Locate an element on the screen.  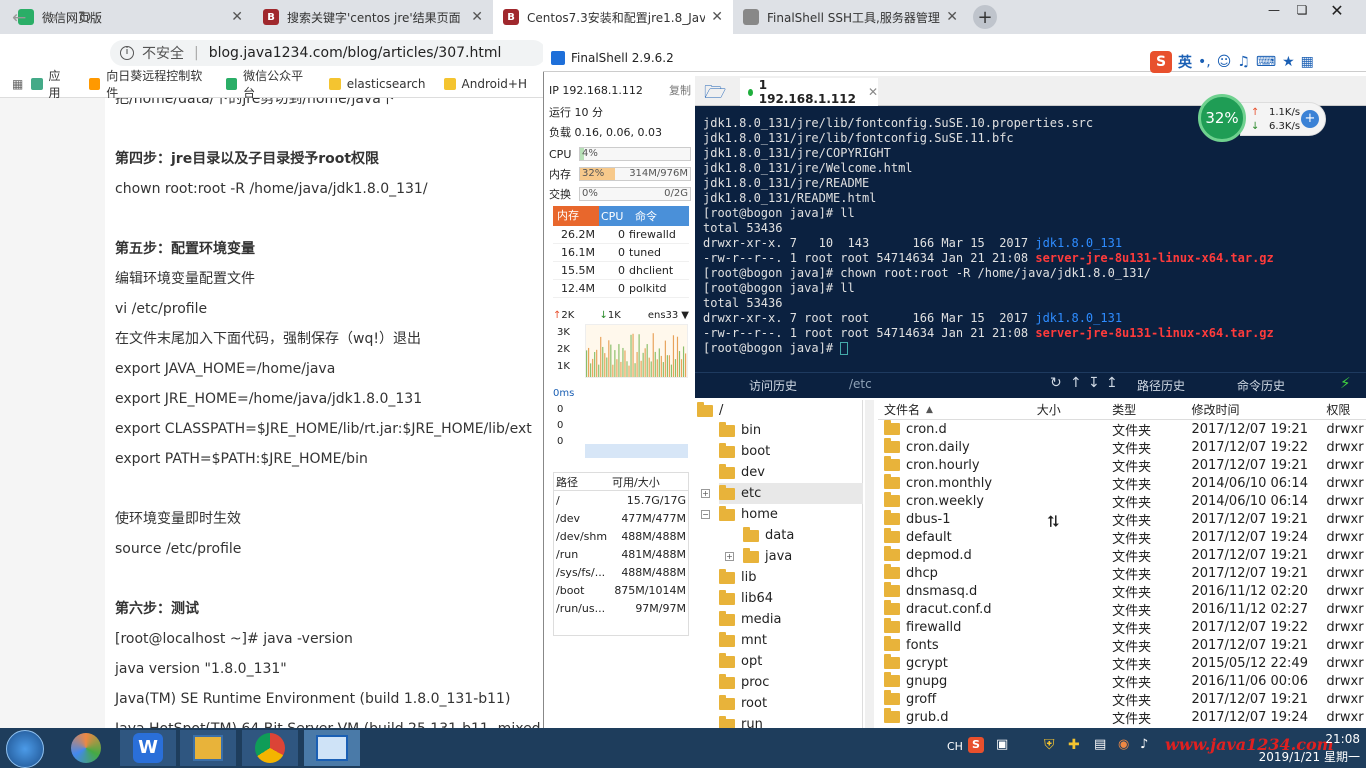
browser-tab: B Centos7.3安装和配置jre1.8_Java ✕ is located at coordinates (613, 17).